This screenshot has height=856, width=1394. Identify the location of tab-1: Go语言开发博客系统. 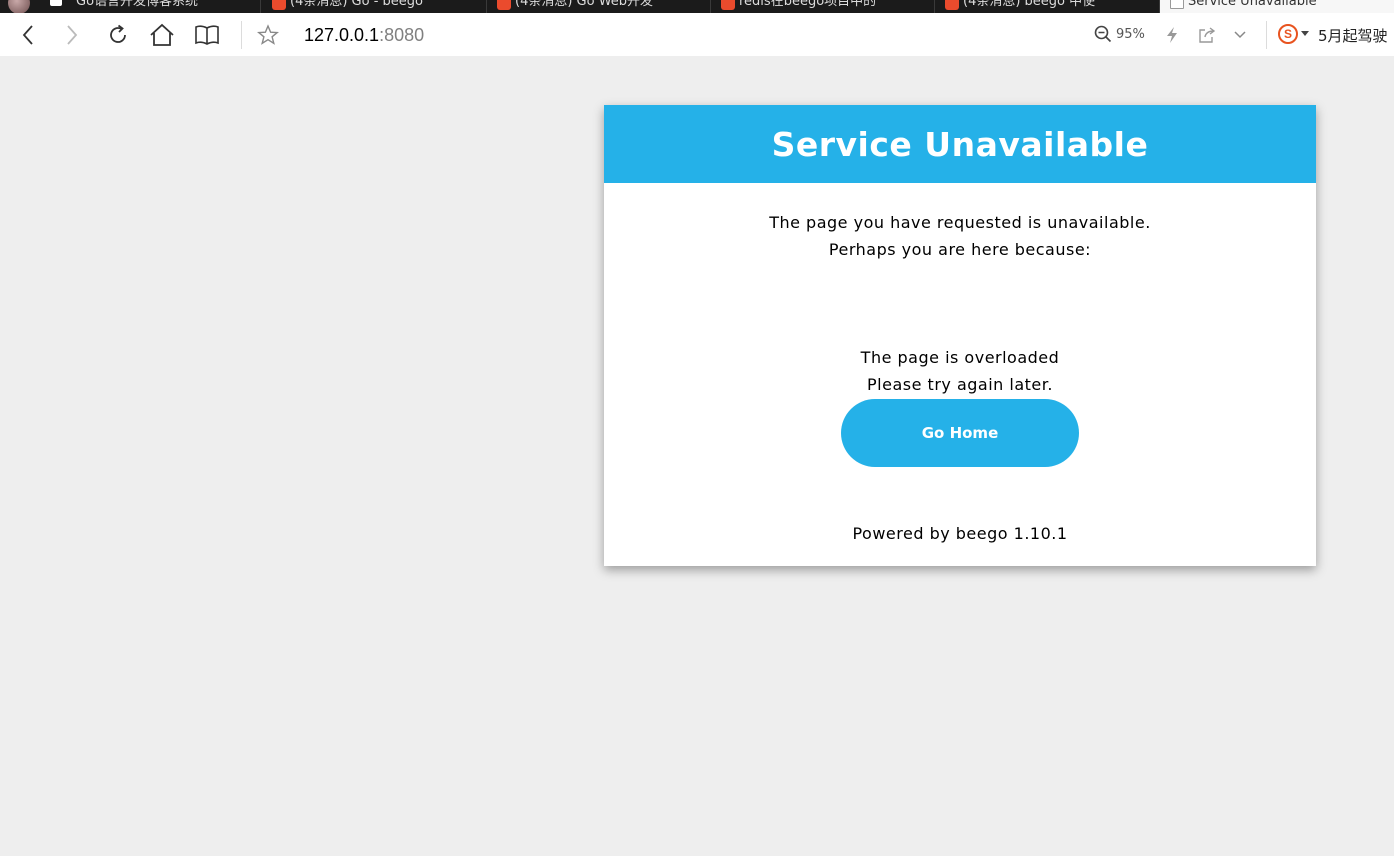
(130, 6).